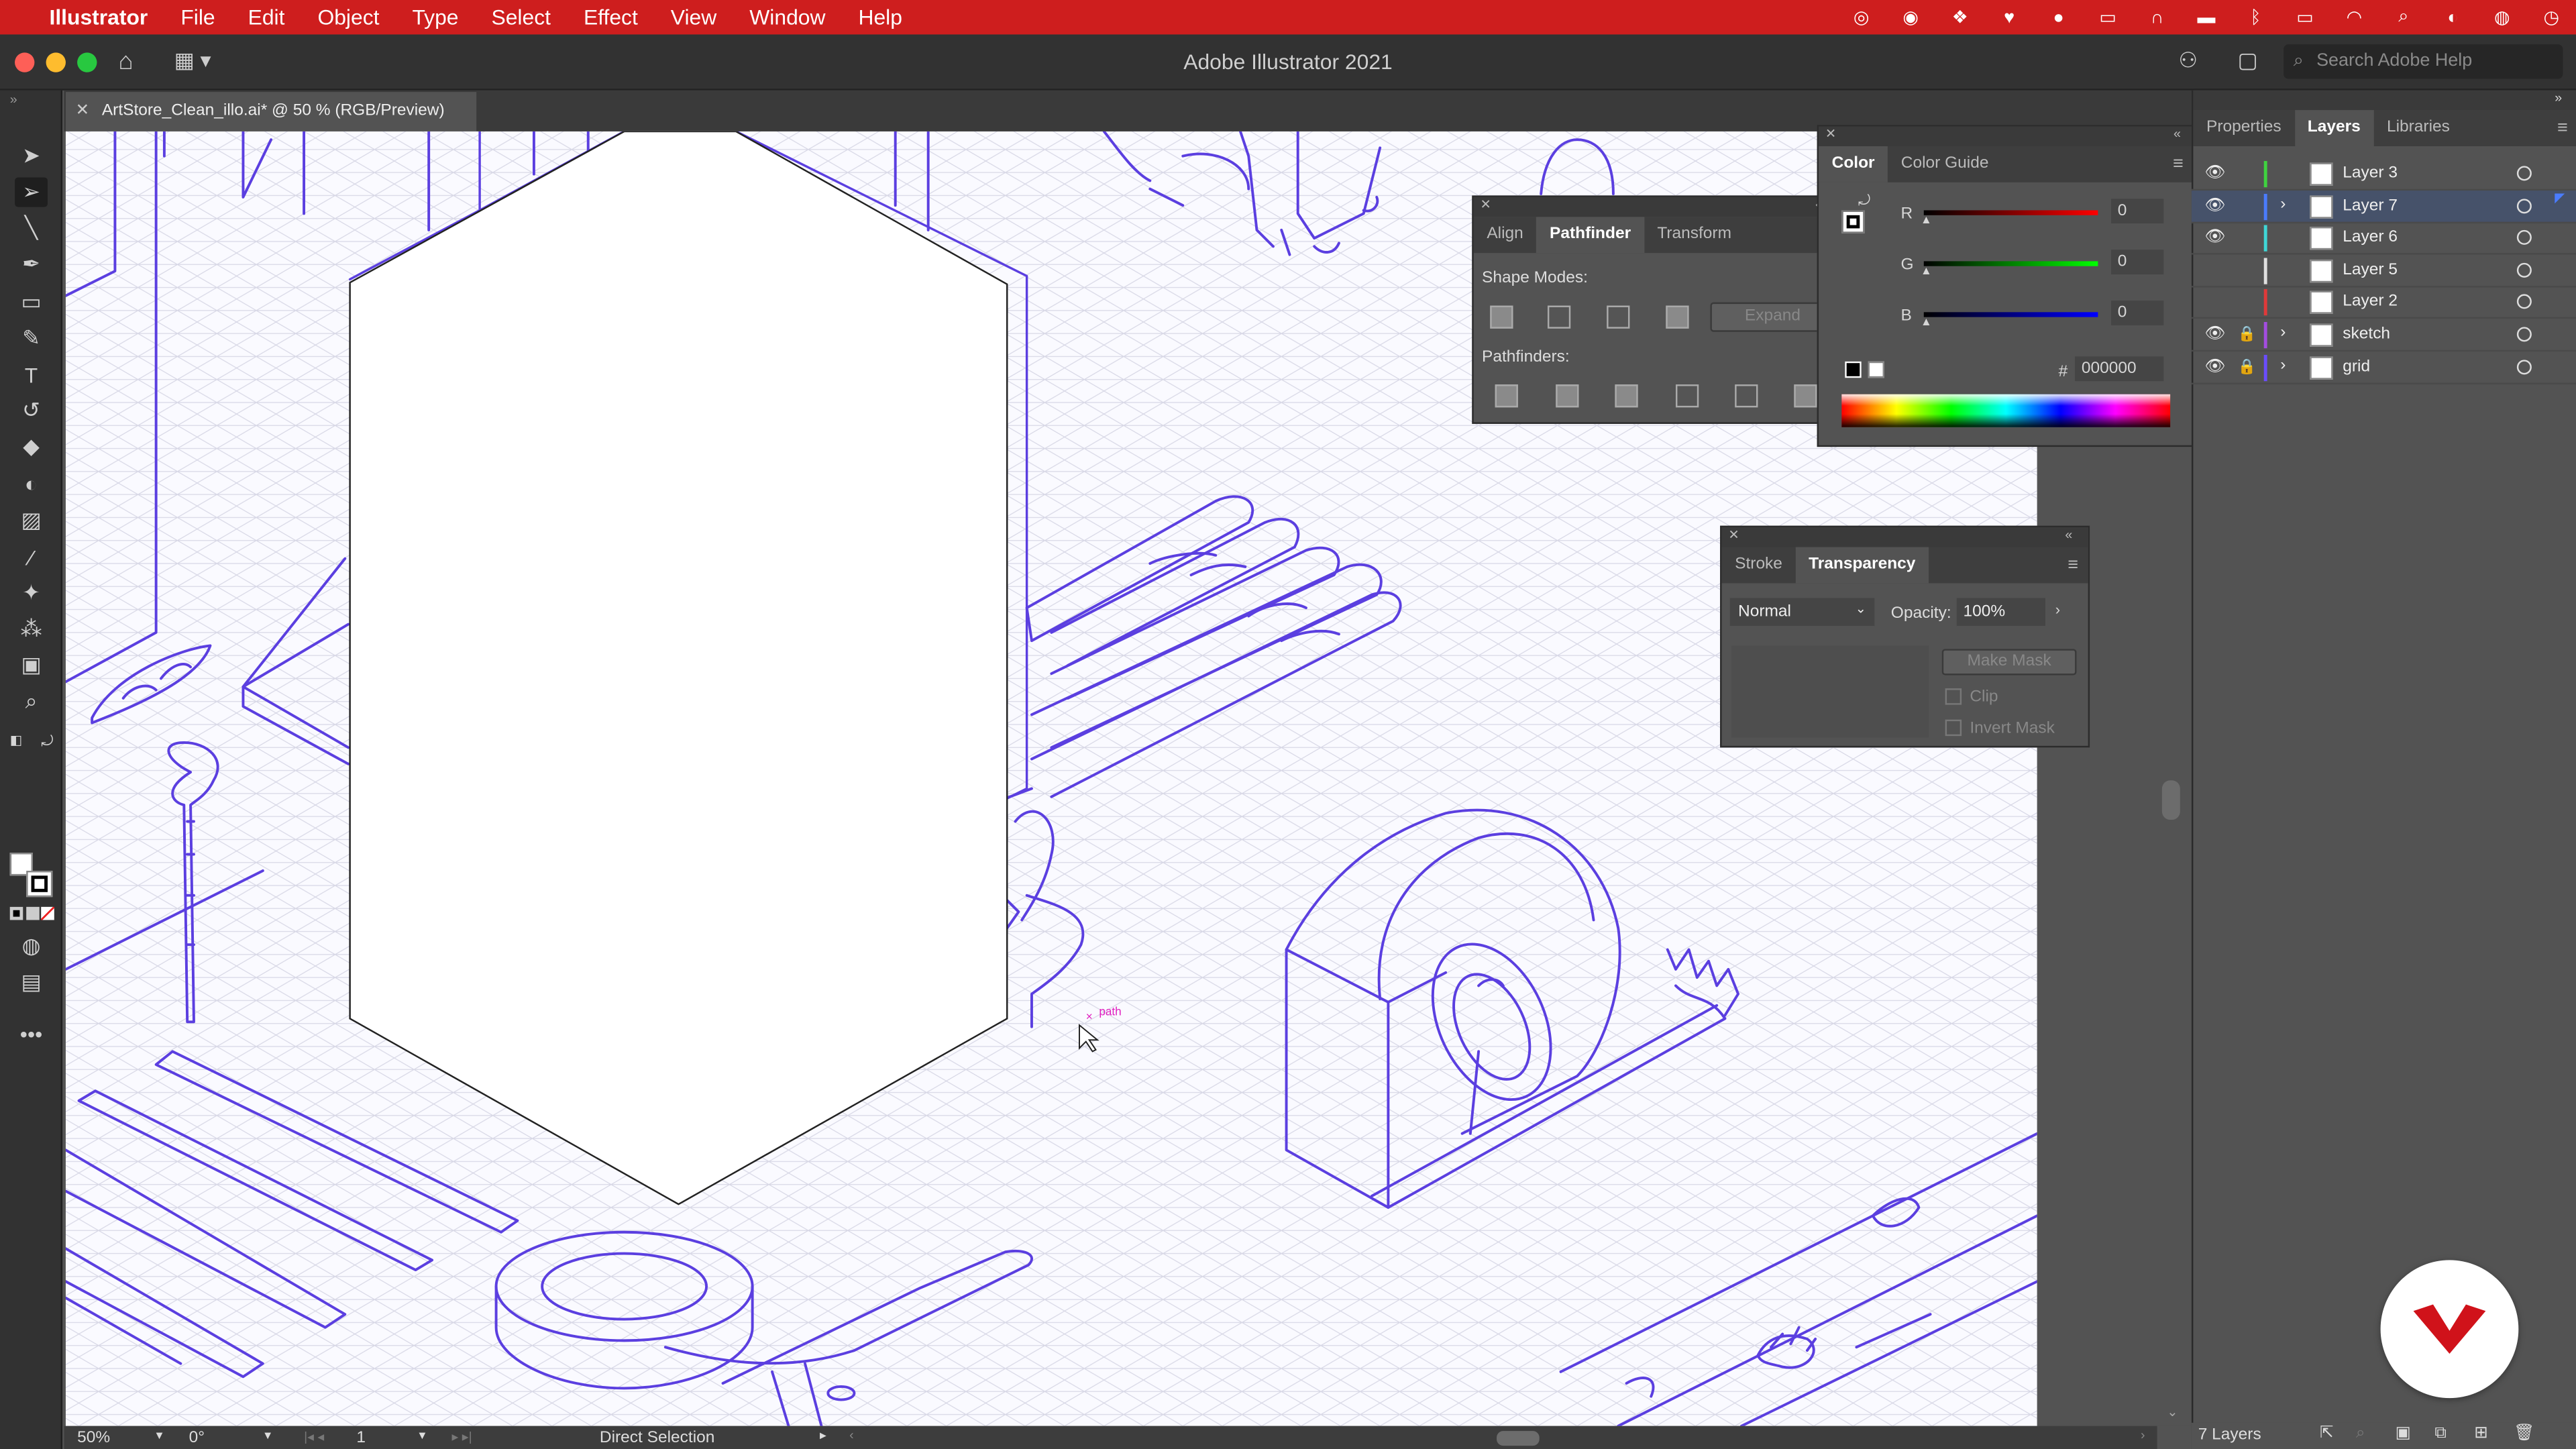  What do you see at coordinates (31, 192) in the screenshot?
I see `direct-selection-tool-icon: ➢` at bounding box center [31, 192].